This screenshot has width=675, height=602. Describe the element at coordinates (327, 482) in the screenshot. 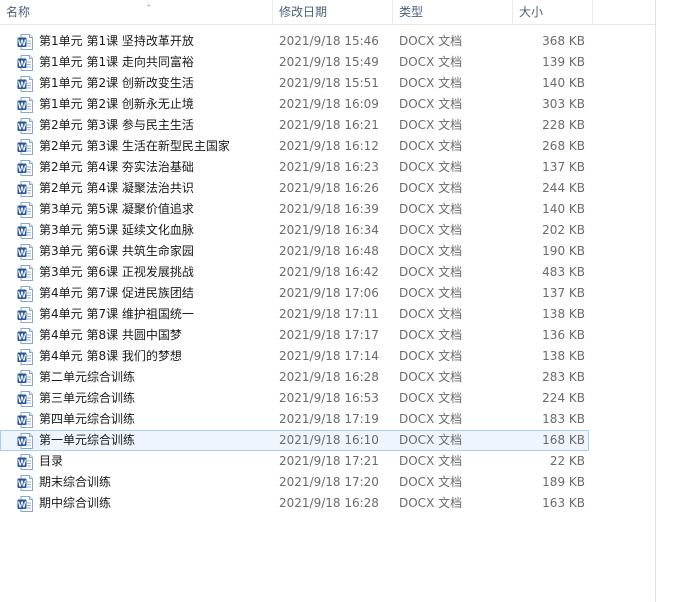

I see `file-row: W 期末综合训练 2021/9/18 17:20 DOCX 文档 189 KB` at that location.